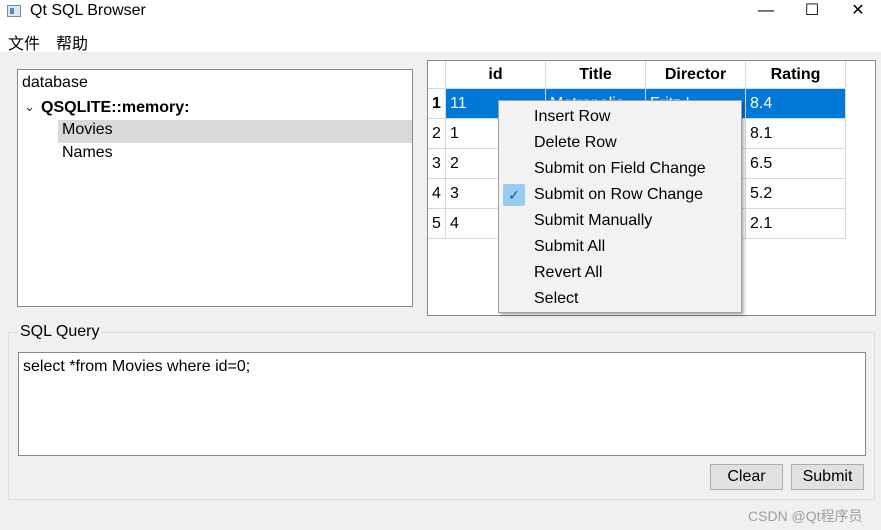 The width and height of the screenshot is (881, 530). What do you see at coordinates (115, 108) in the screenshot?
I see `tree-connection: QSQLITE::memory:` at bounding box center [115, 108].